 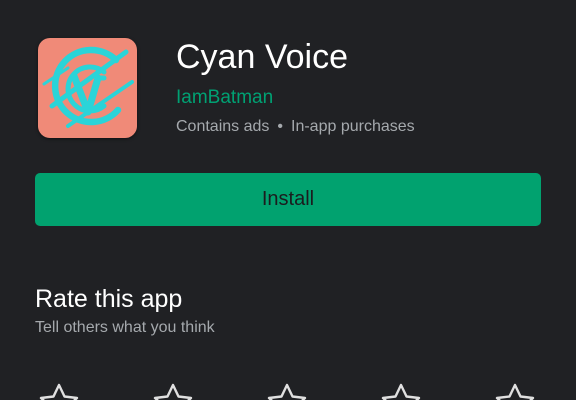 What do you see at coordinates (223, 126) in the screenshot?
I see `contains-ads-label: Contains ads` at bounding box center [223, 126].